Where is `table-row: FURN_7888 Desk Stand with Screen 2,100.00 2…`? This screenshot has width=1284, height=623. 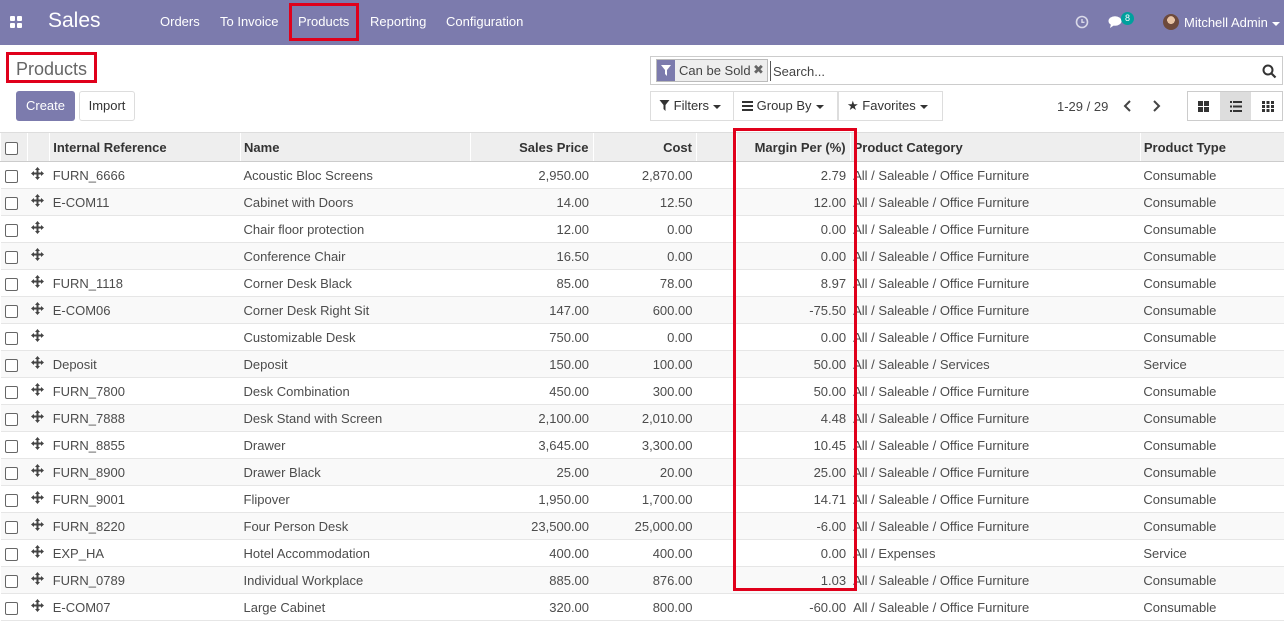
table-row: FURN_7888 Desk Stand with Screen 2,100.00 2… is located at coordinates (642, 418).